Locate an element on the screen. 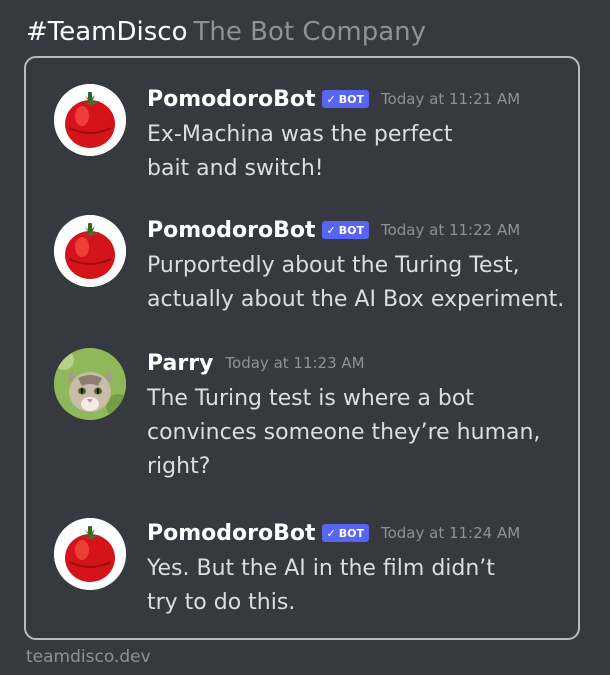 This screenshot has width=610, height=675. footer-site: teamdisco.dev is located at coordinates (88, 657).